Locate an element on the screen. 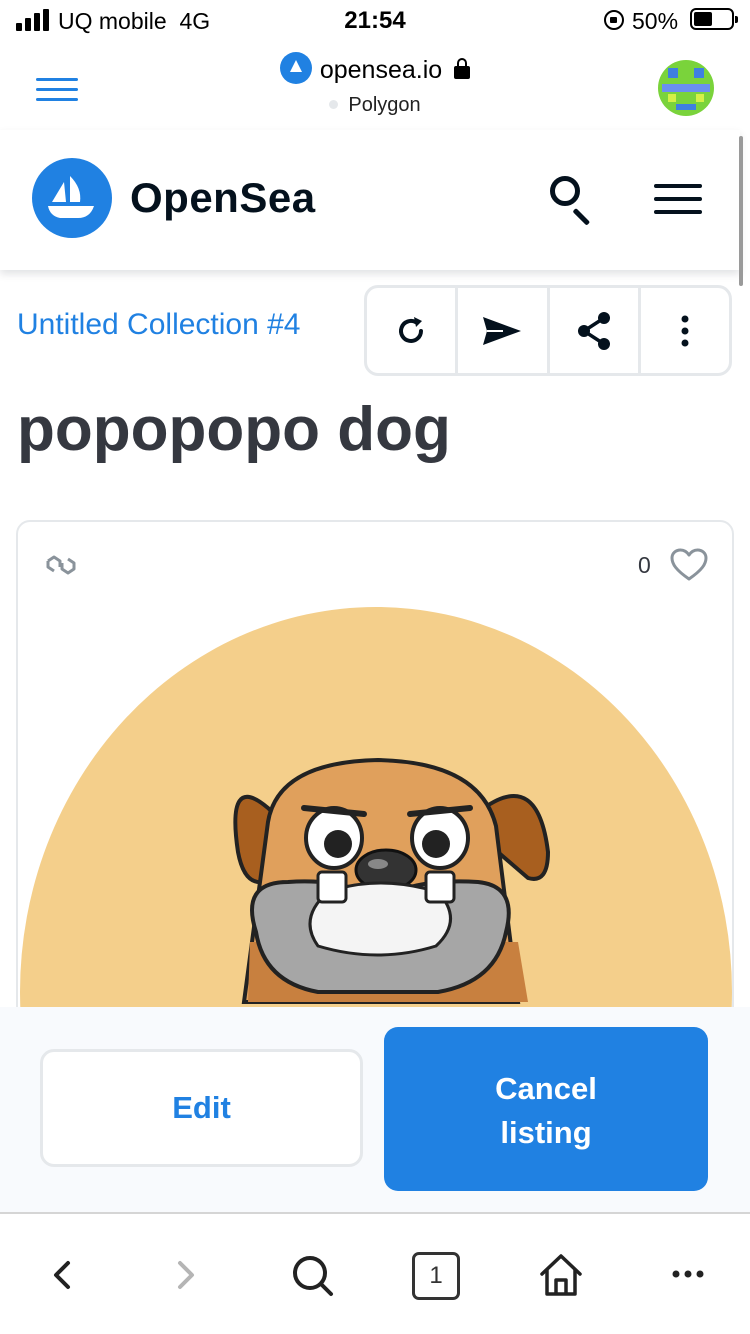  tabs-button: 1 is located at coordinates (436, 1276).